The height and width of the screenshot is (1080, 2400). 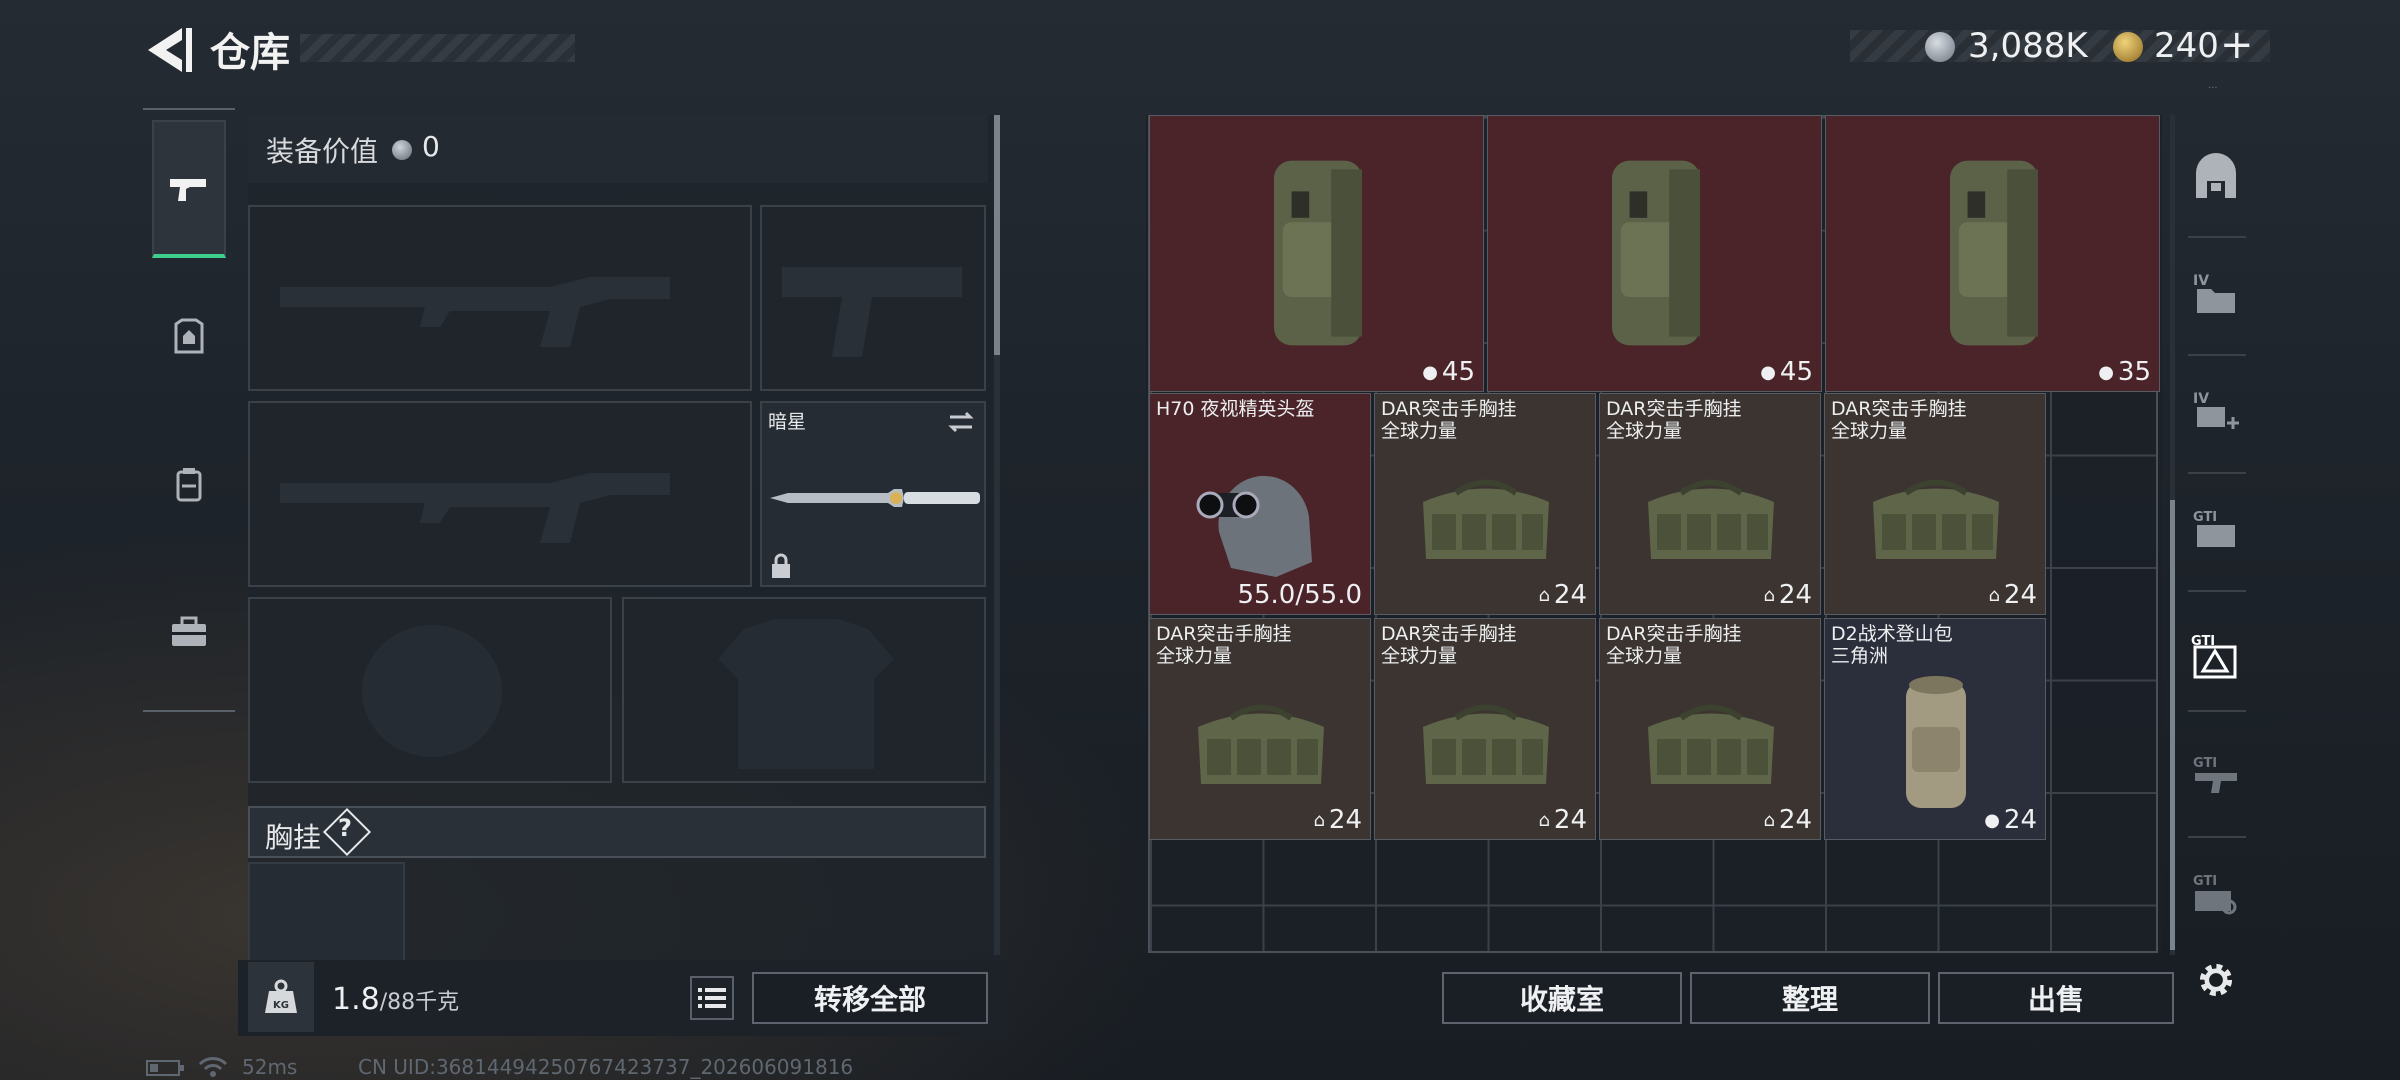 I want to click on add-gold-button: +, so click(x=2237, y=45).